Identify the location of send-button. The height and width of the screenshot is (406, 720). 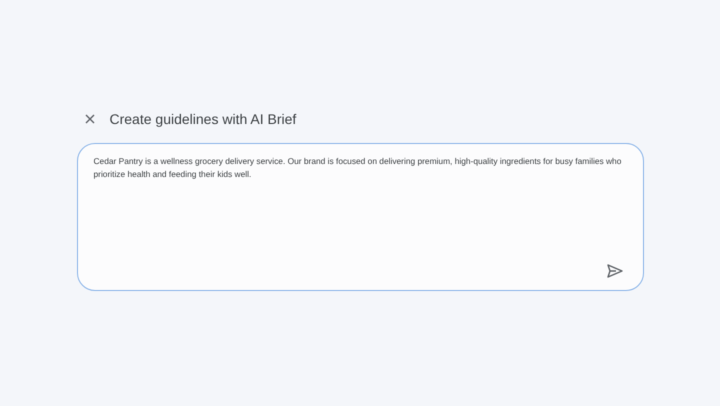
(614, 271).